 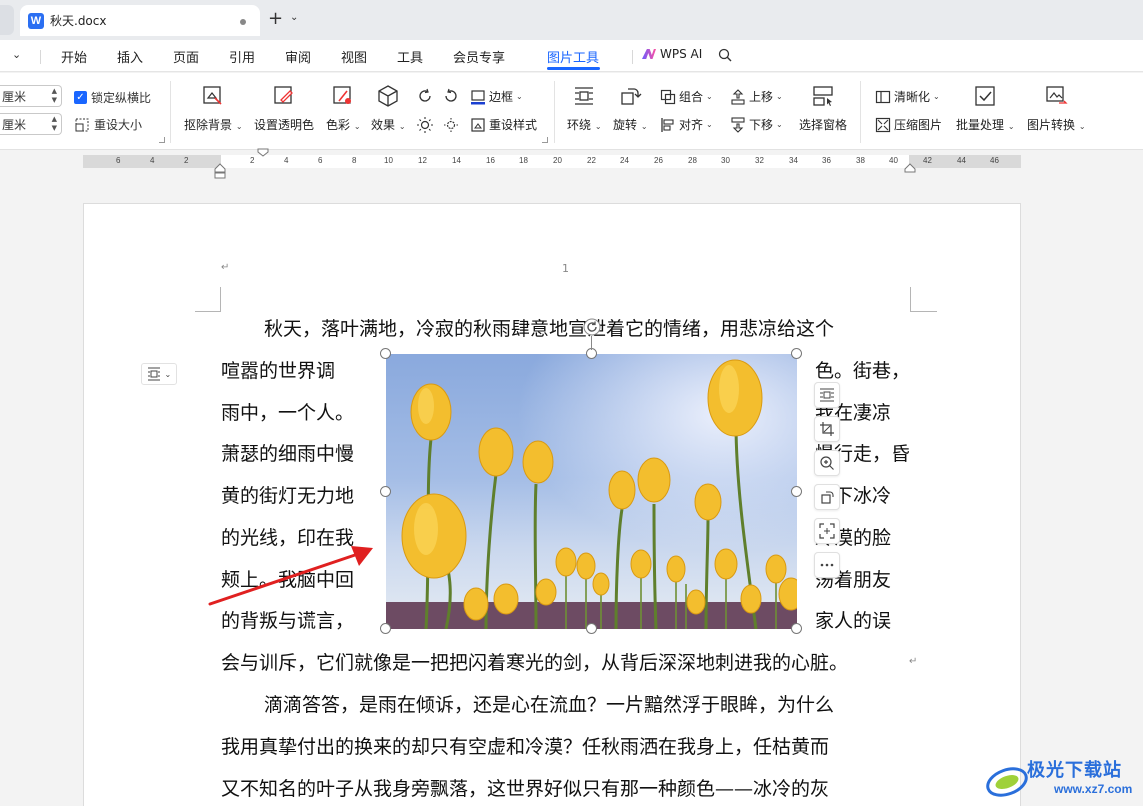 What do you see at coordinates (503, 124) in the screenshot?
I see `reset-style-button: 重设样式` at bounding box center [503, 124].